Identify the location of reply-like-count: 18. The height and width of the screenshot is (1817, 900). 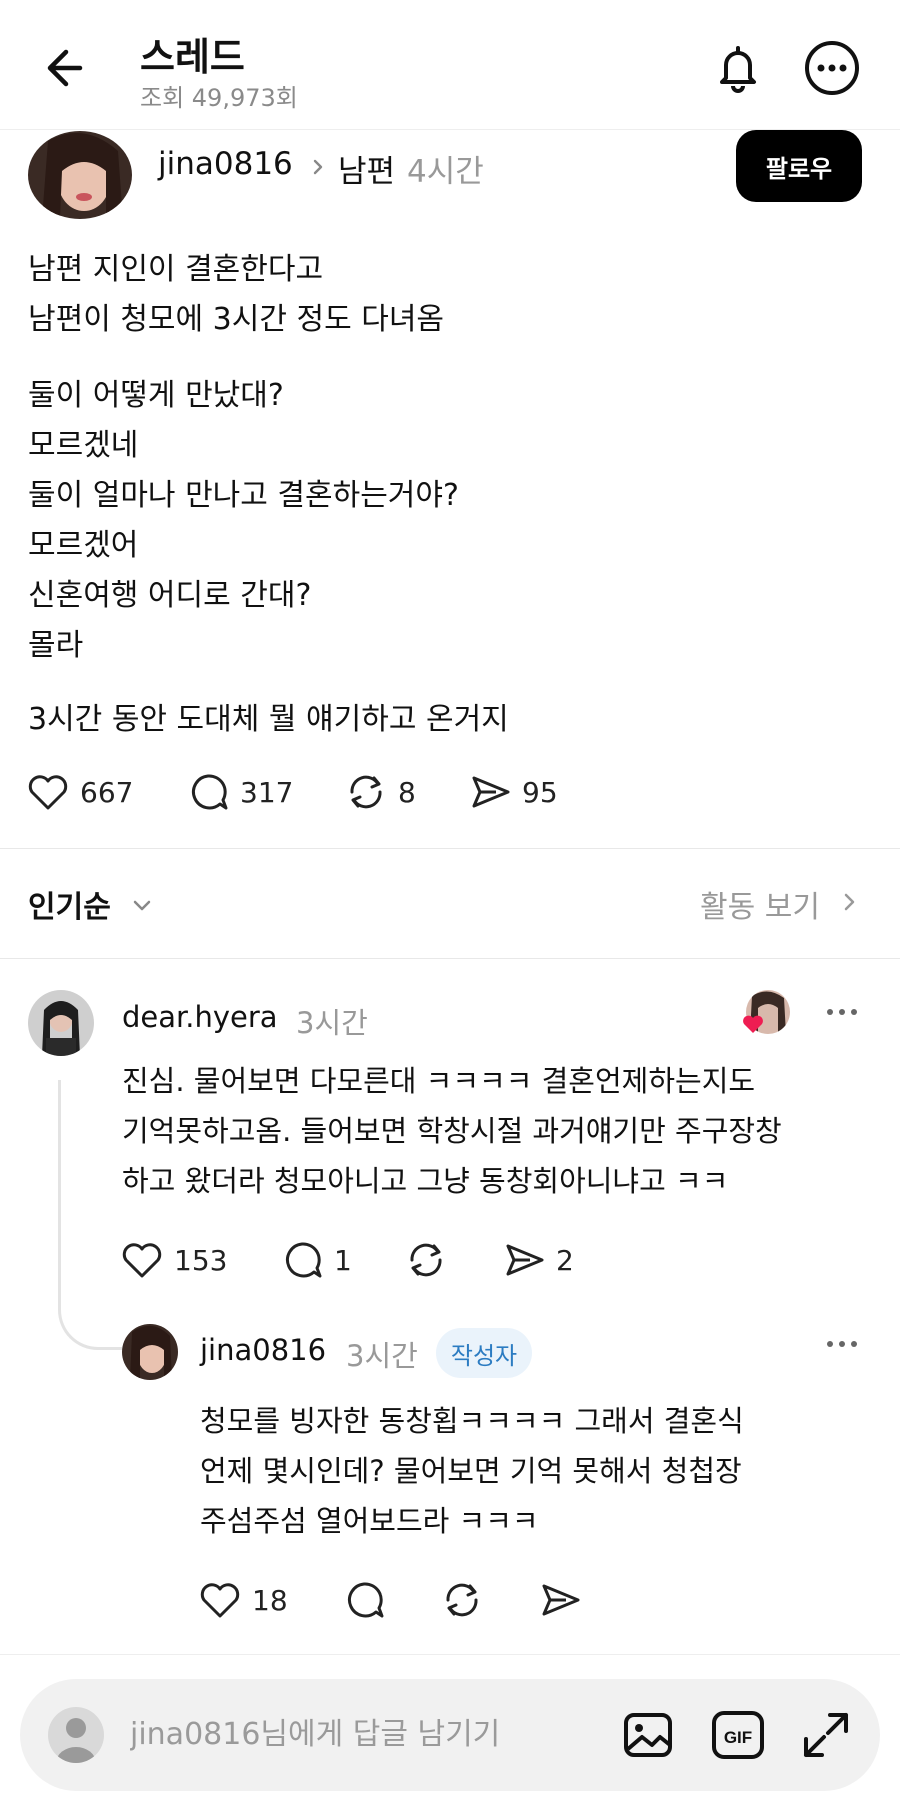
(270, 1600).